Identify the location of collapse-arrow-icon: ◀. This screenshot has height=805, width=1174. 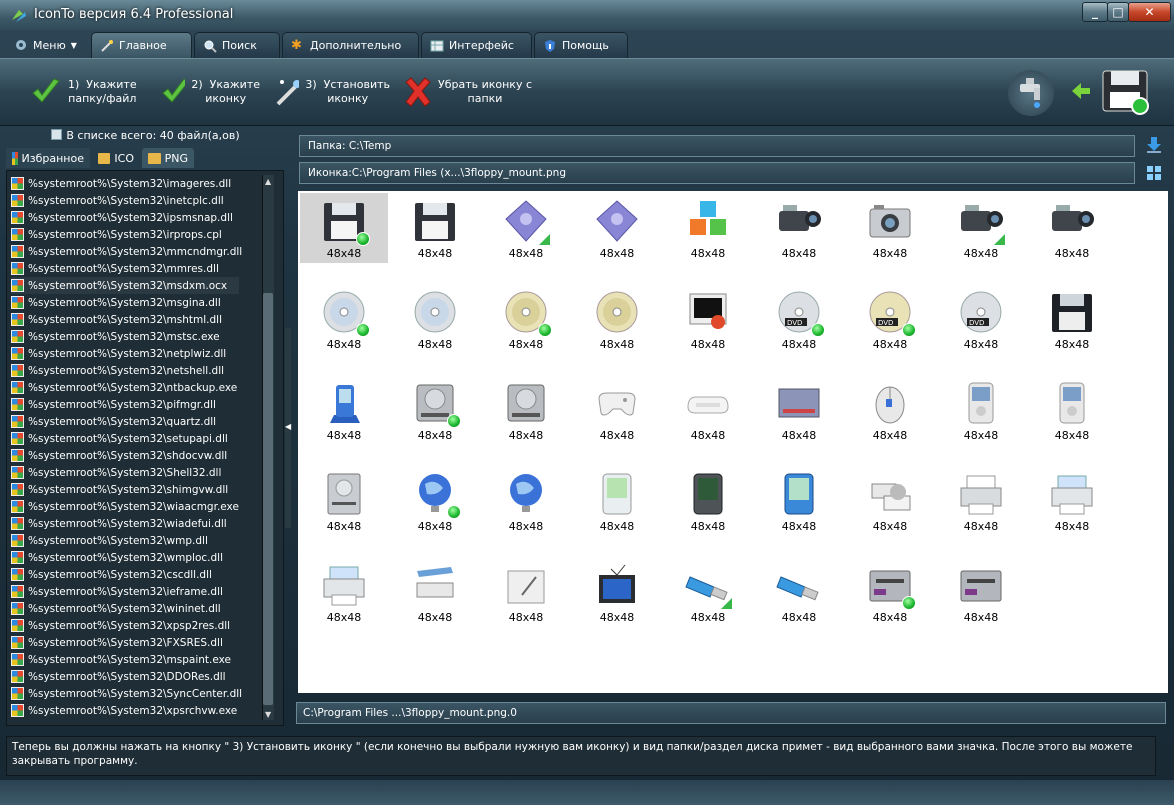
(288, 426).